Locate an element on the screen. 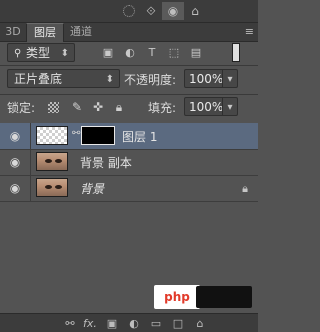 Image resolution: width=320 pixels, height=332 pixels. shape-filter-icon: ⬚ is located at coordinates (174, 52).